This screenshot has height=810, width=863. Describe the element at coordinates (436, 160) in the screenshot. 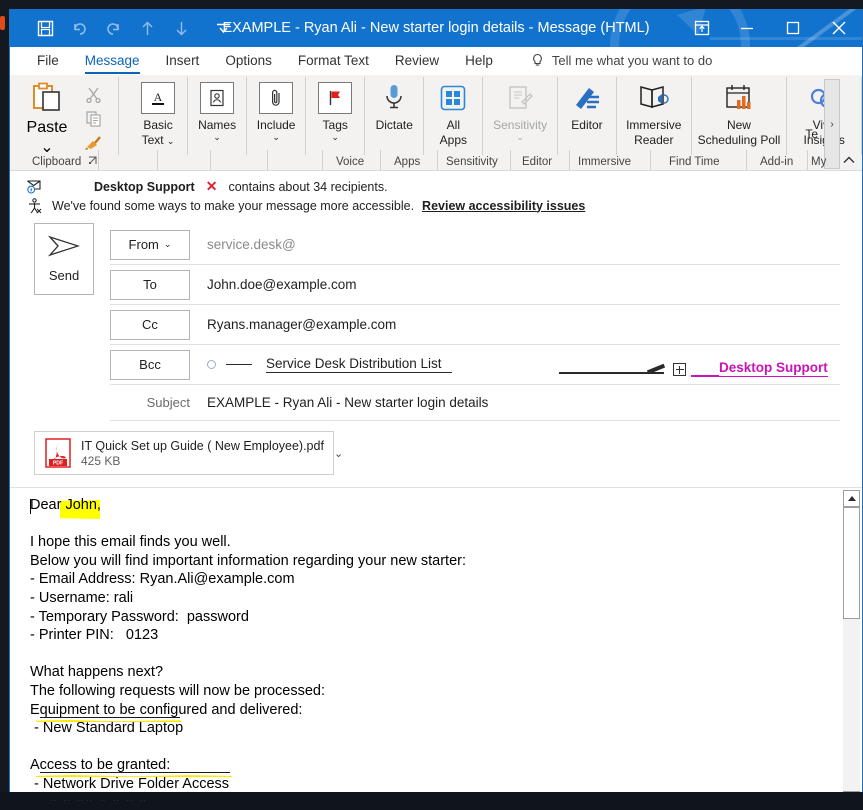

I see `ribbon-group-labels: Clipboard Voice Apps Sensitivity Editor` at that location.